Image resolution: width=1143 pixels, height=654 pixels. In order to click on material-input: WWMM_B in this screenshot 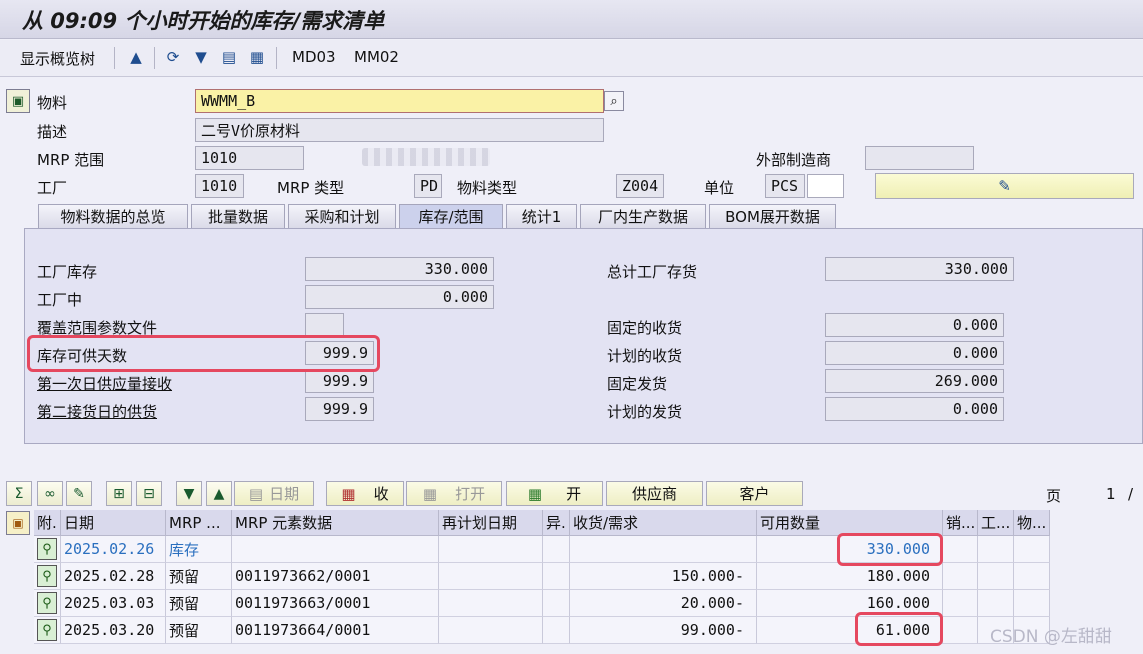, I will do `click(399, 101)`.